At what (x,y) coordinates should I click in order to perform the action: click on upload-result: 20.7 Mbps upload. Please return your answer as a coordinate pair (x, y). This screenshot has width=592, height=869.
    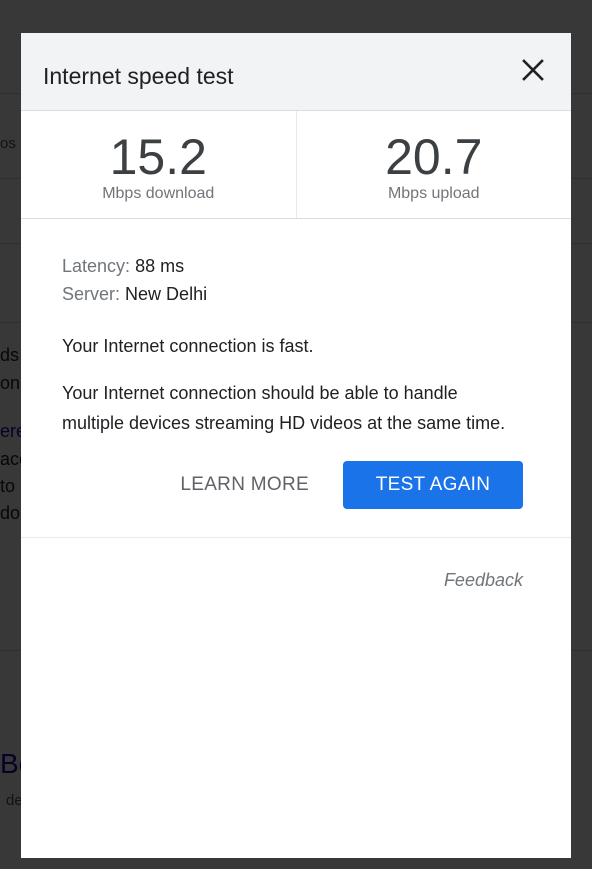
    Looking at the image, I should click on (433, 164).